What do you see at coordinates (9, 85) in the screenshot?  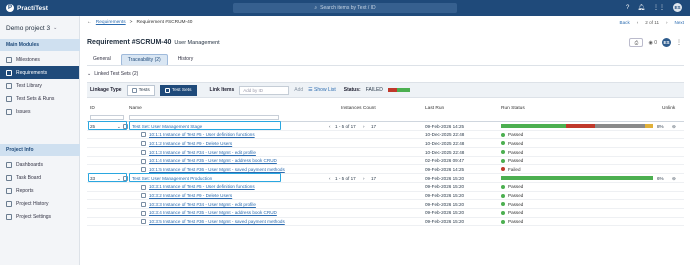 I see `test-library-icon` at bounding box center [9, 85].